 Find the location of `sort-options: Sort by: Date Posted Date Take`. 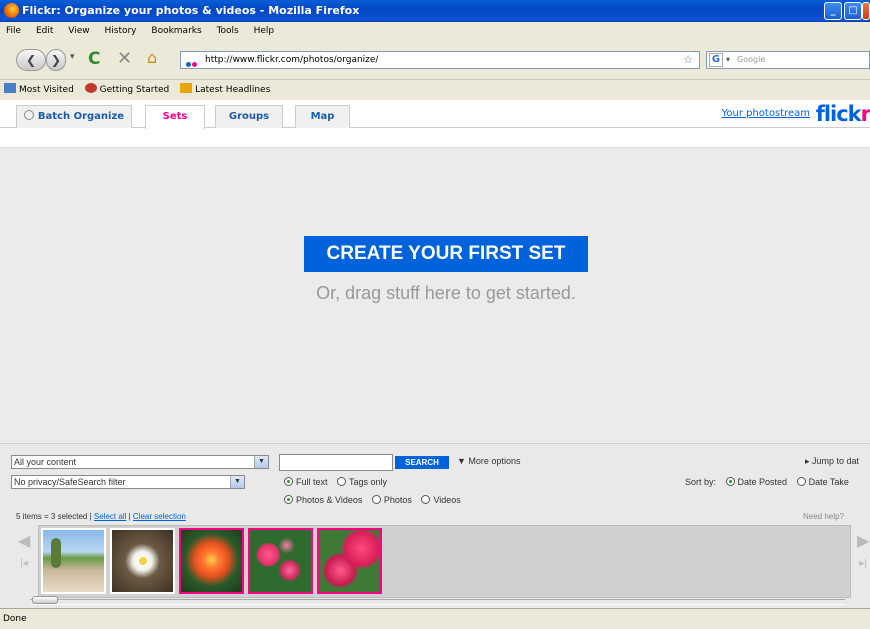

sort-options: Sort by: Date Posted Date Take is located at coordinates (770, 482).